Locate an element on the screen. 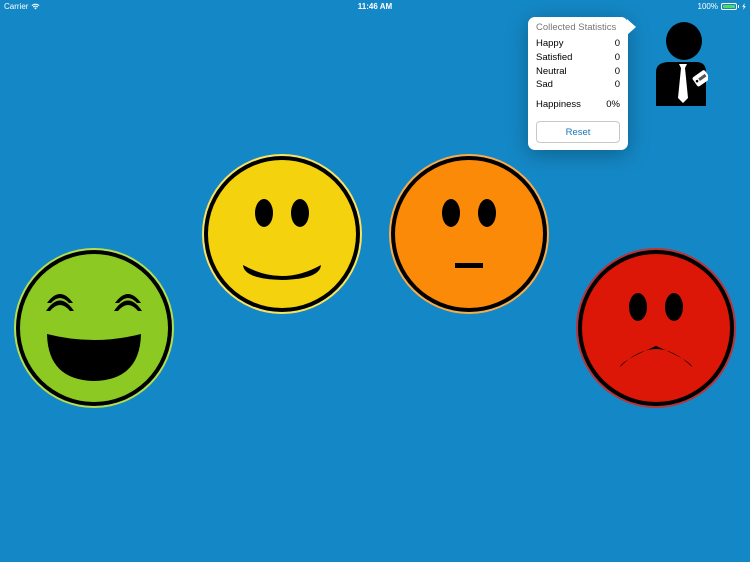  stat-label: Neutral is located at coordinates (551, 71).